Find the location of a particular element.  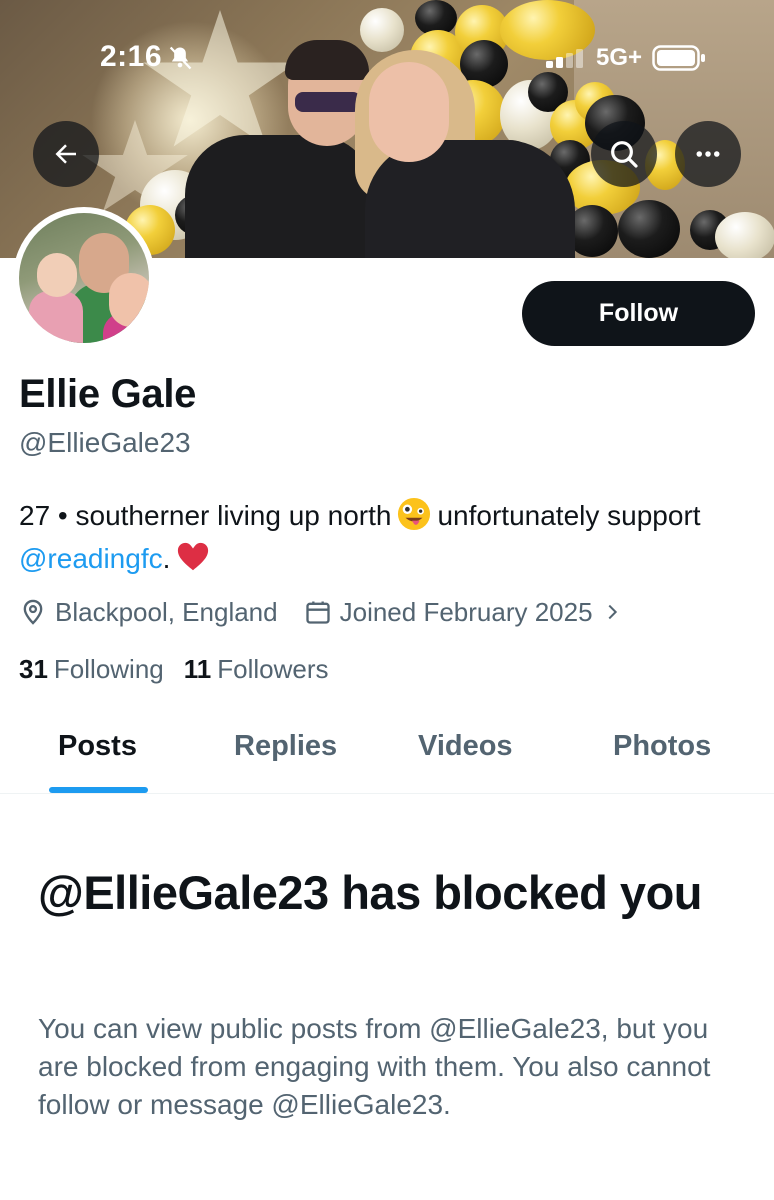

avatar-photo is located at coordinates (84, 278).